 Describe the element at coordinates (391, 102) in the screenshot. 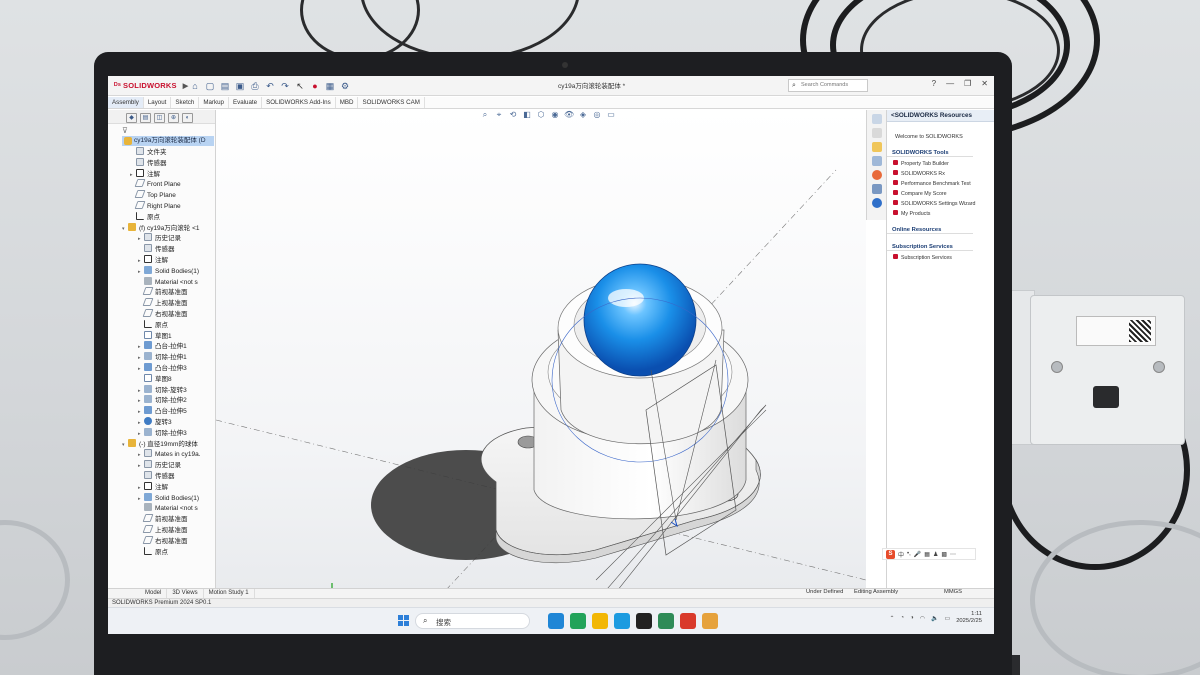

I see `command-tab: SOLIDWORKS CAM` at that location.